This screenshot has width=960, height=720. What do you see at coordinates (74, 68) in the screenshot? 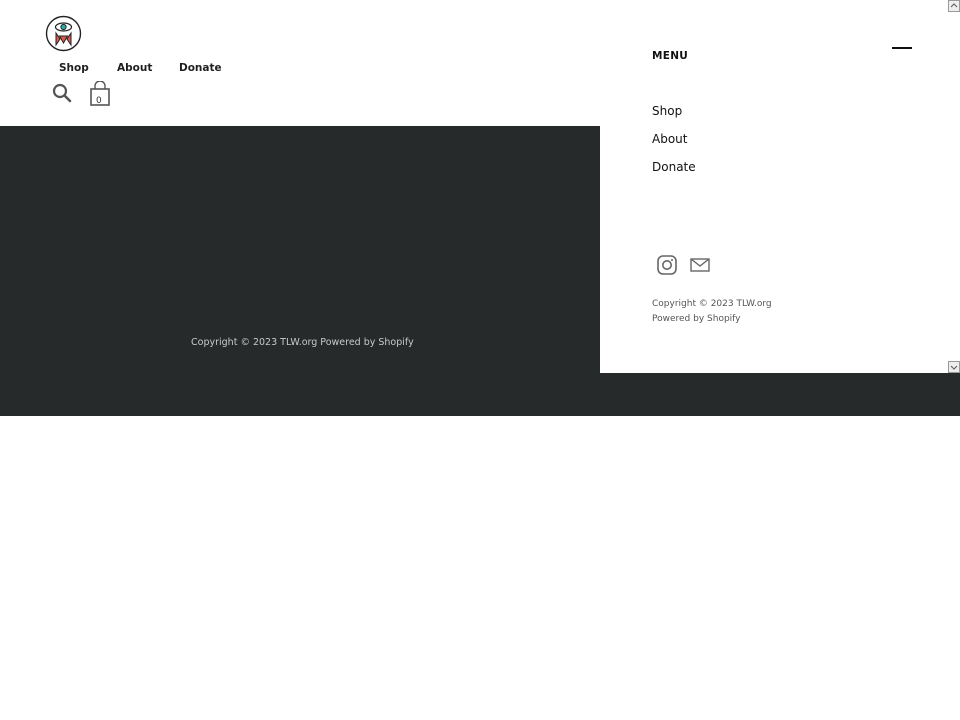
I see `nav-shop: Shop` at bounding box center [74, 68].